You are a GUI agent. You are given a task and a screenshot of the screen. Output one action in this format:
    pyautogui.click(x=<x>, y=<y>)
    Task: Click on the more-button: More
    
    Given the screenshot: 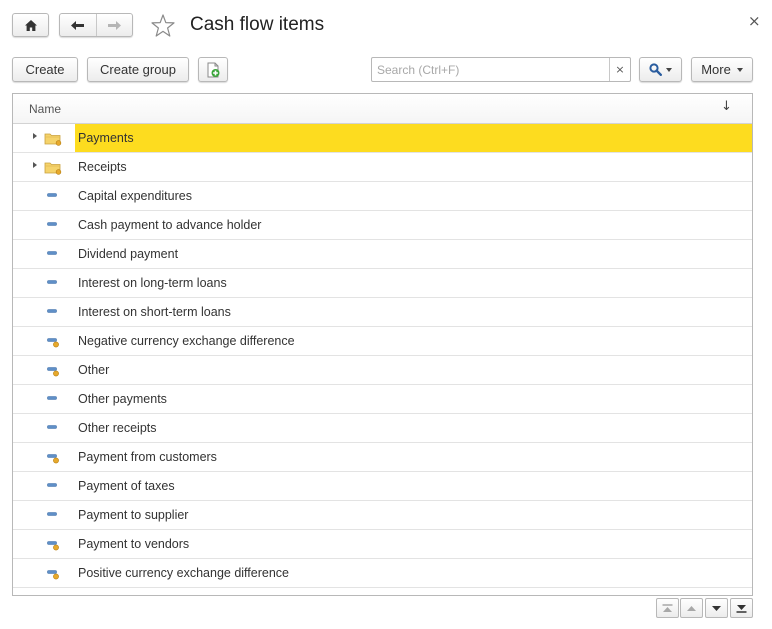 What is the action you would take?
    pyautogui.click(x=722, y=69)
    